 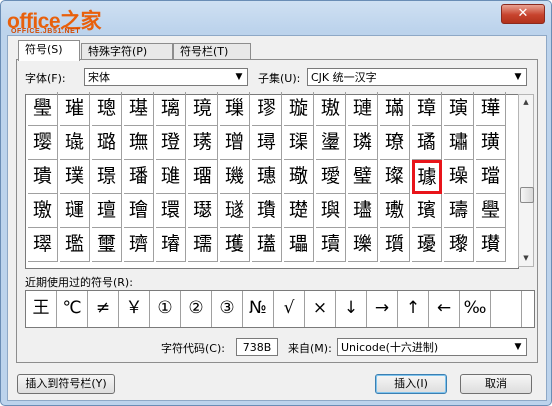 I want to click on character-cell: 璱, so click(x=203, y=211).